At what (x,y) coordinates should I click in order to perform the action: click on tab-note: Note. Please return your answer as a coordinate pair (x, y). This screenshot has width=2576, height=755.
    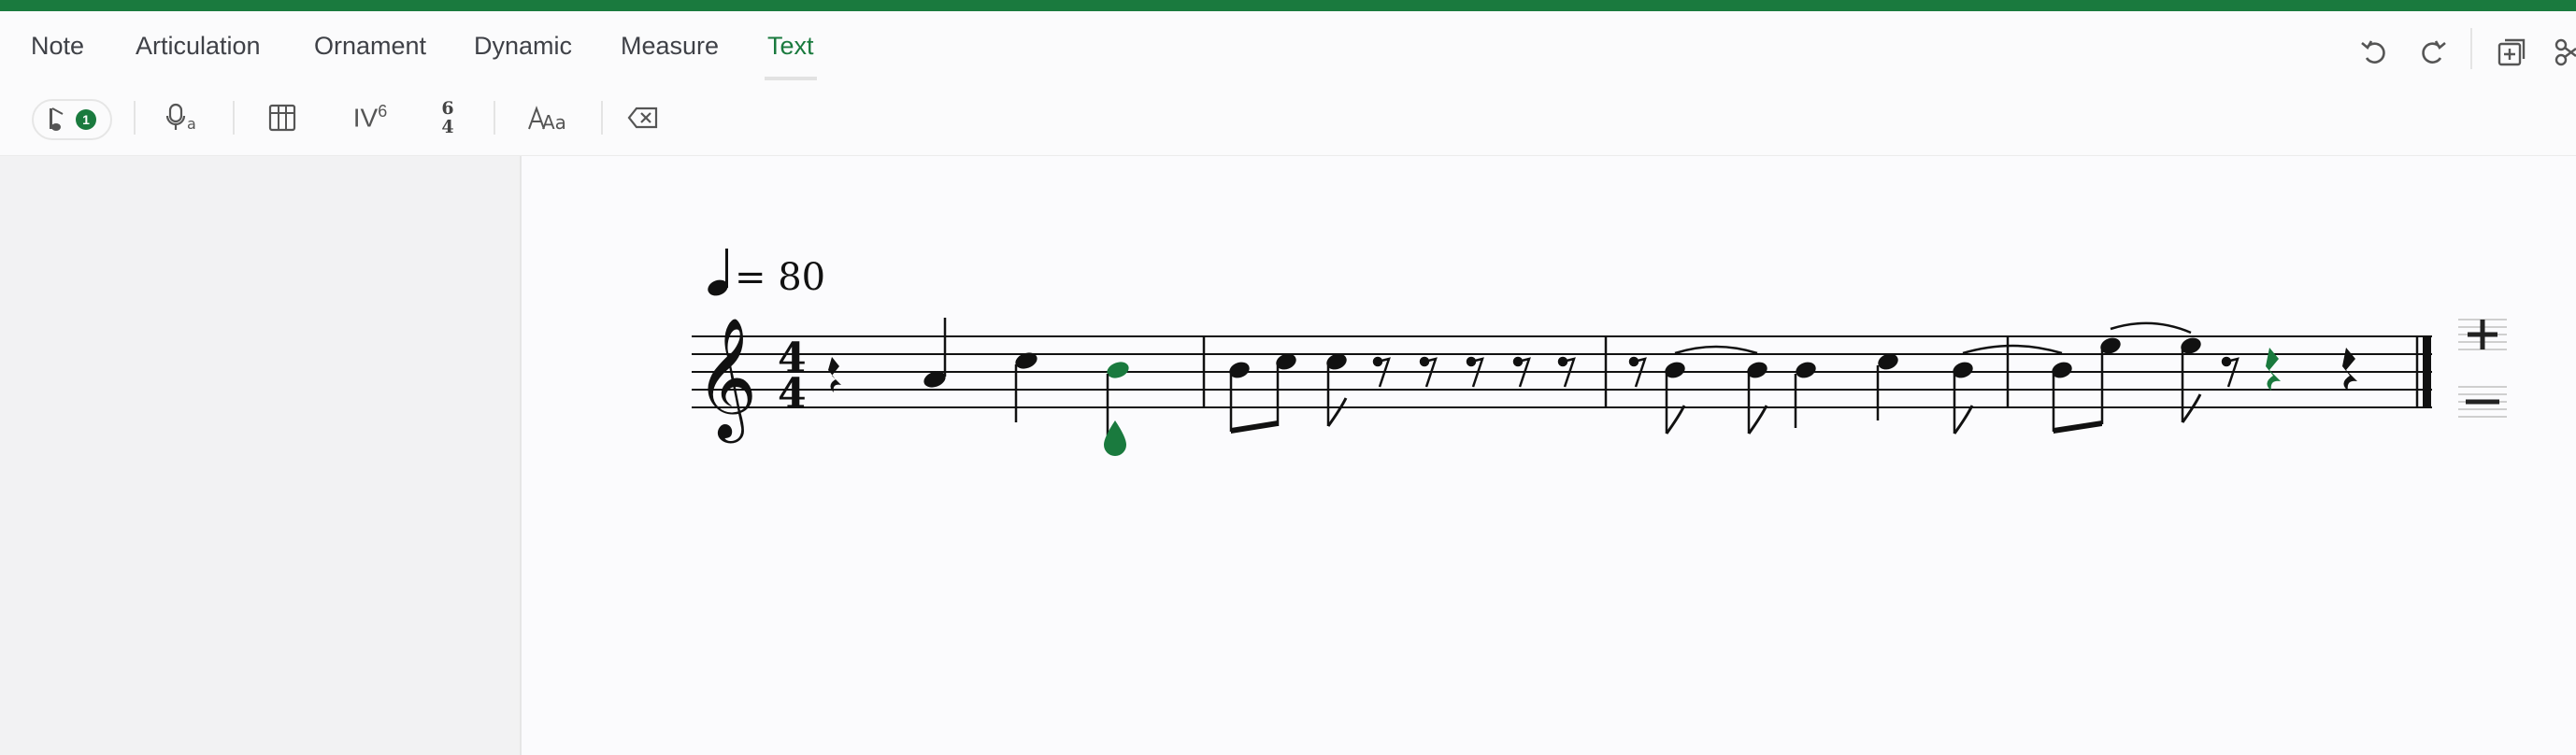
    Looking at the image, I should click on (57, 47).